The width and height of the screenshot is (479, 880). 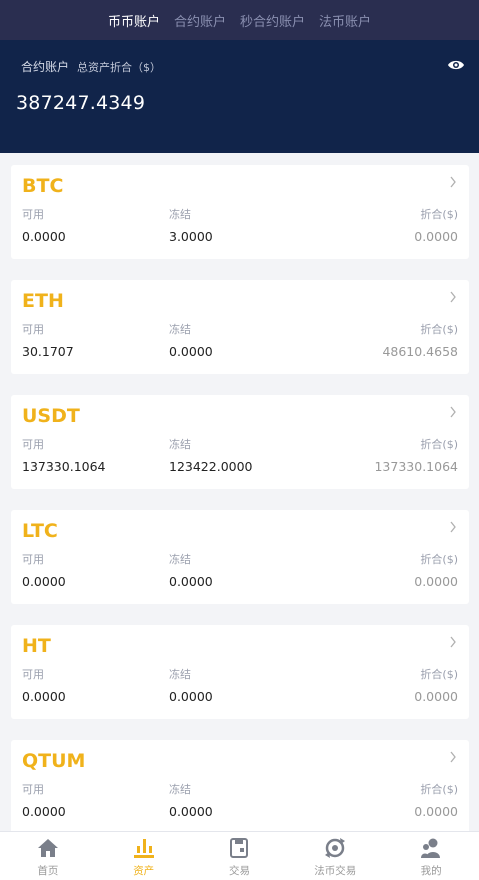 What do you see at coordinates (40, 531) in the screenshot?
I see `coin-name: LTC` at bounding box center [40, 531].